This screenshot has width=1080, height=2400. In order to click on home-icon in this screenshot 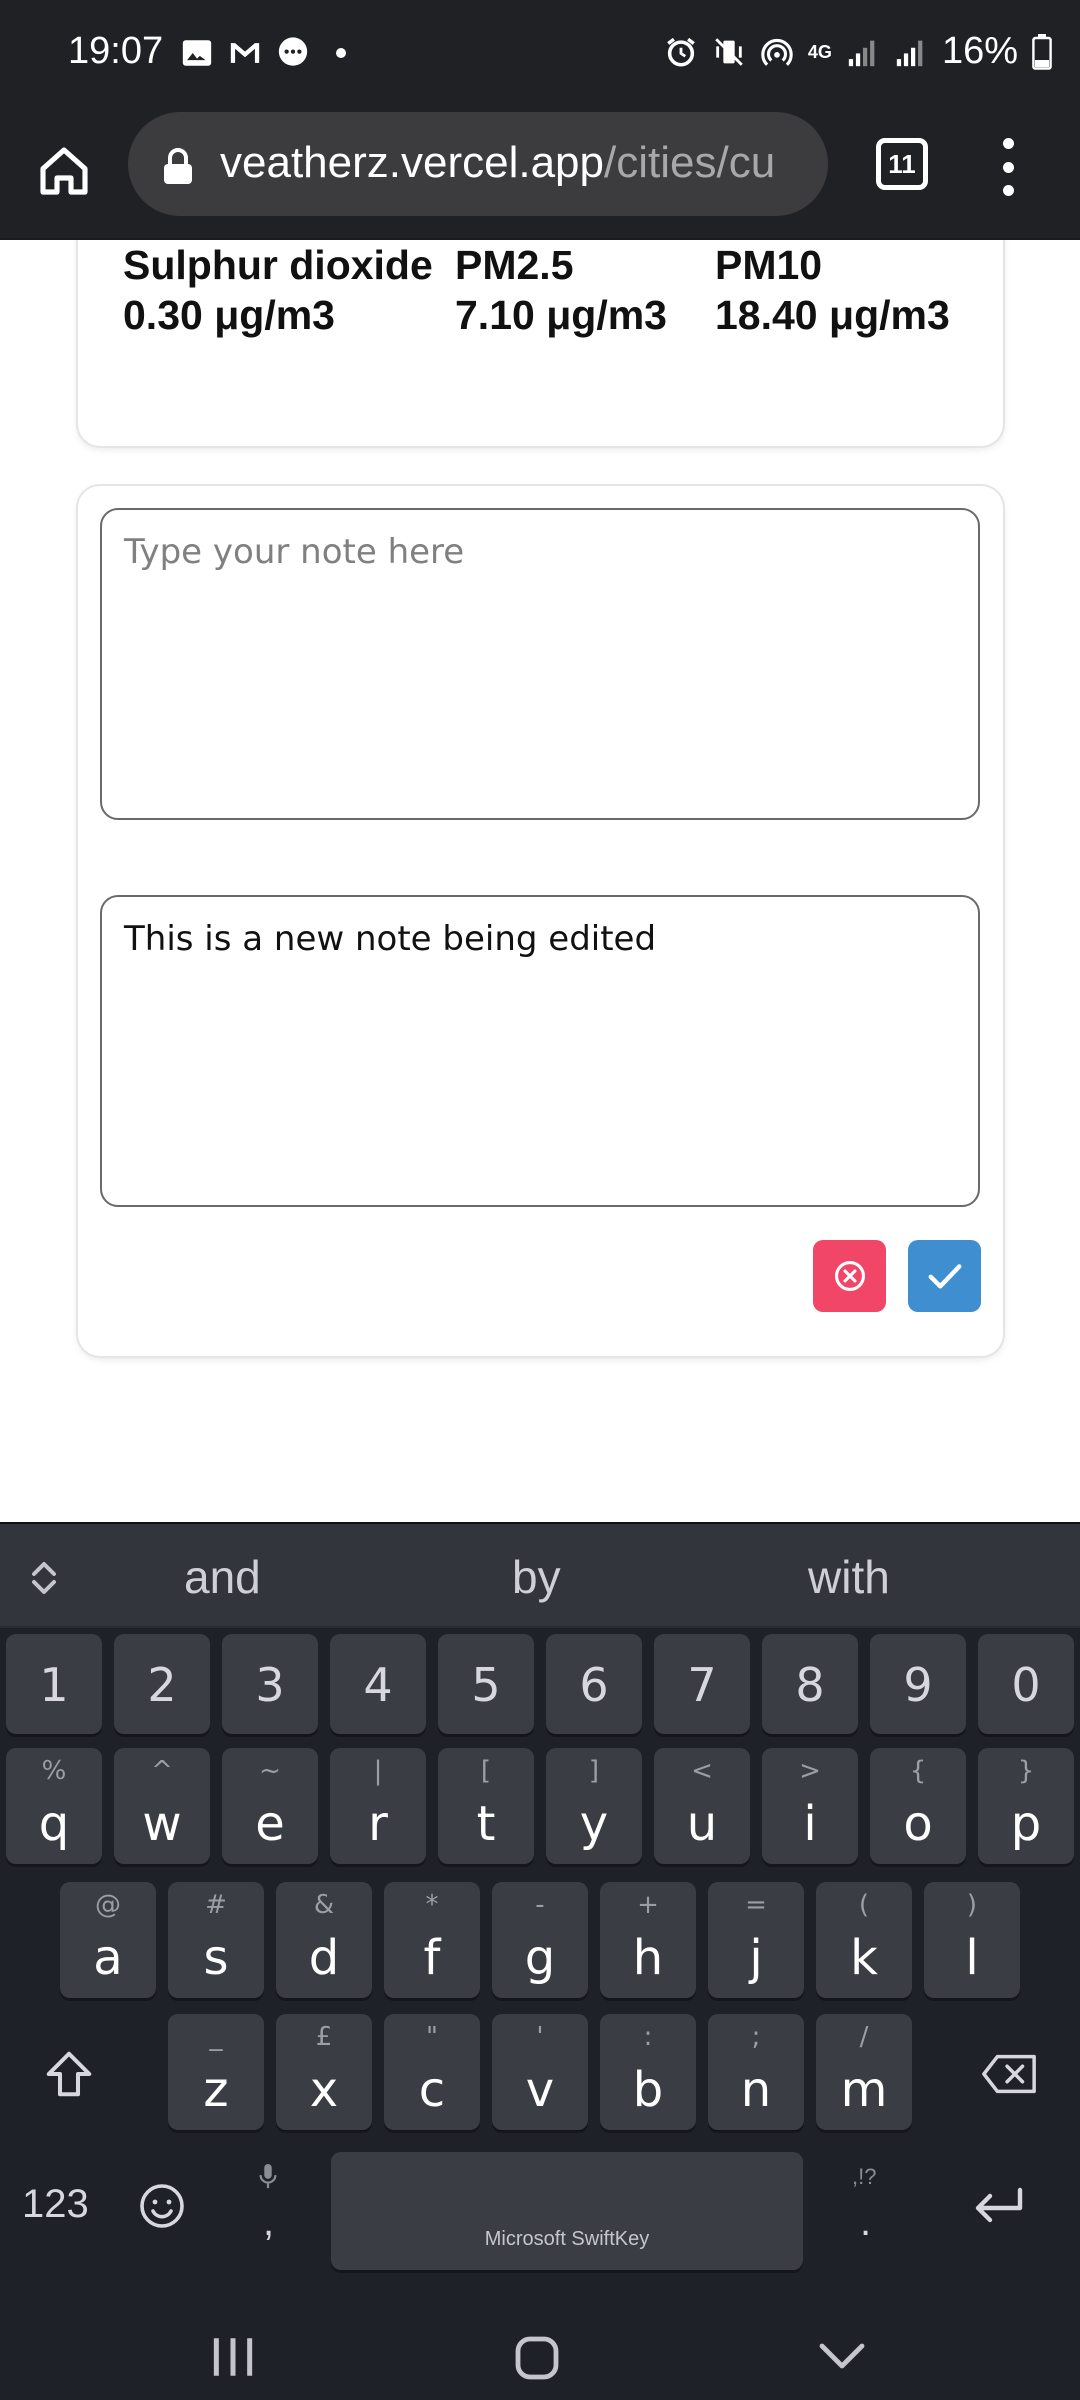, I will do `click(64, 171)`.